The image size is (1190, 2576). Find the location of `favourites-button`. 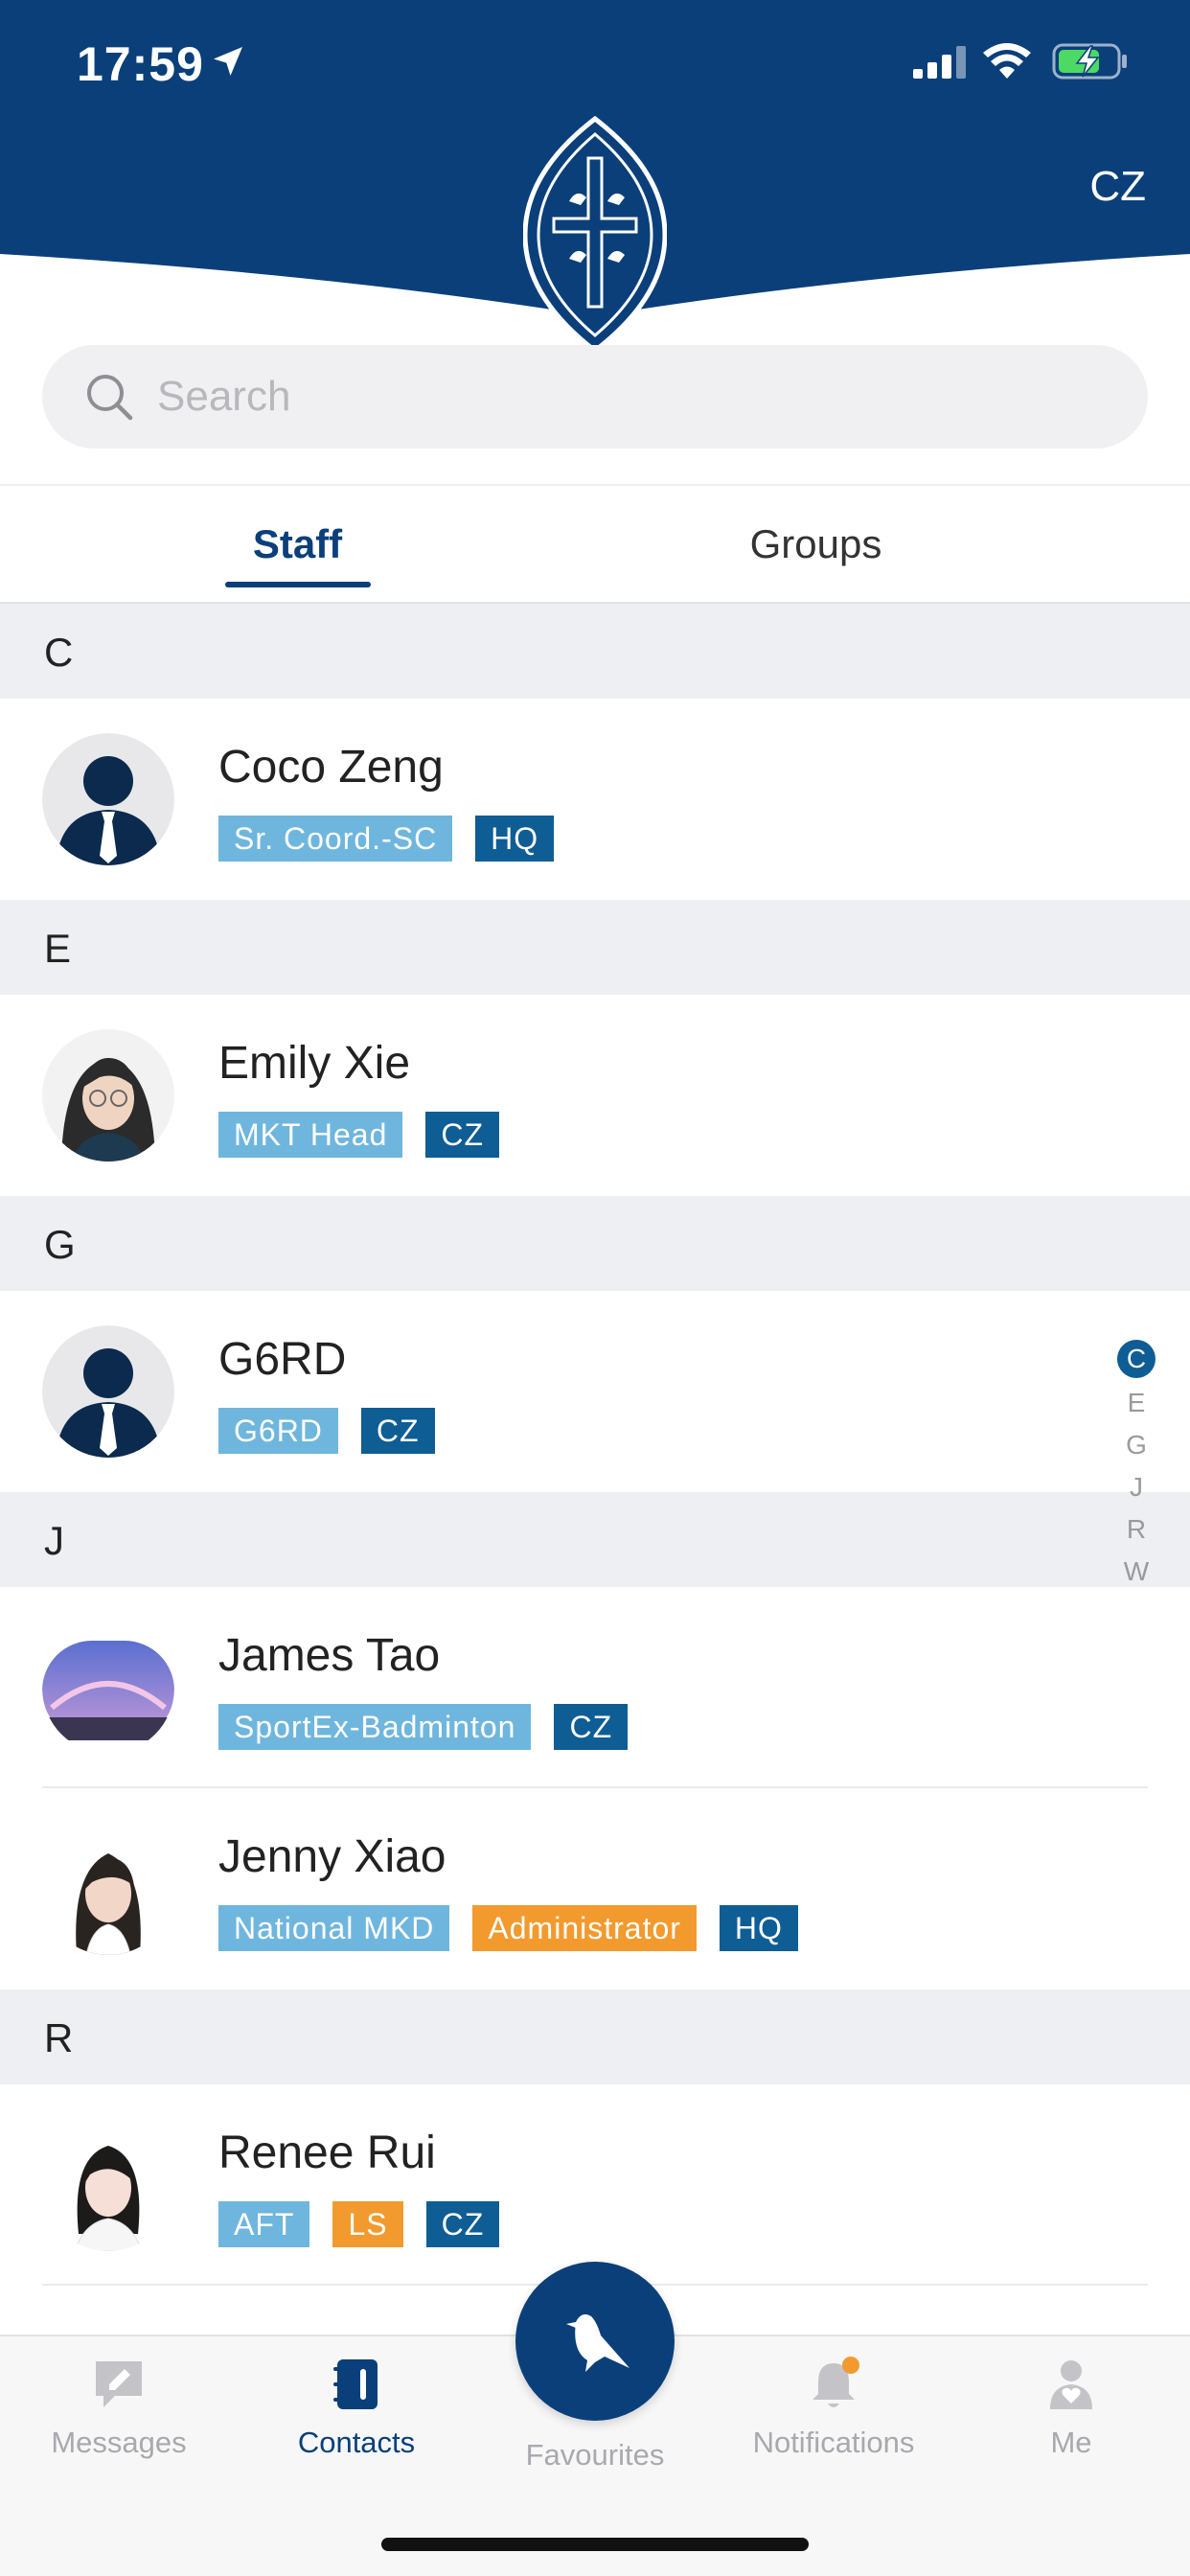

favourites-button is located at coordinates (595, 2341).